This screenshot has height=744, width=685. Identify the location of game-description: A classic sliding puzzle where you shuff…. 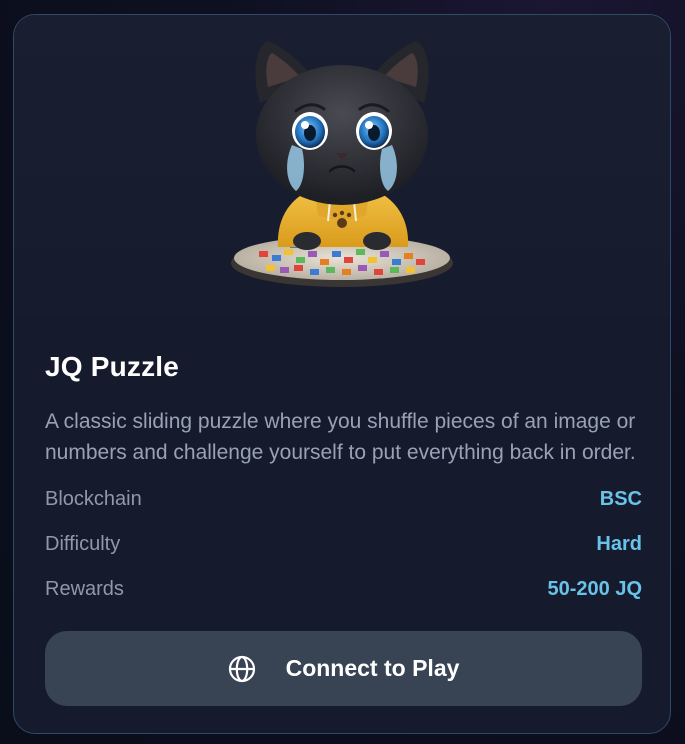
(340, 437).